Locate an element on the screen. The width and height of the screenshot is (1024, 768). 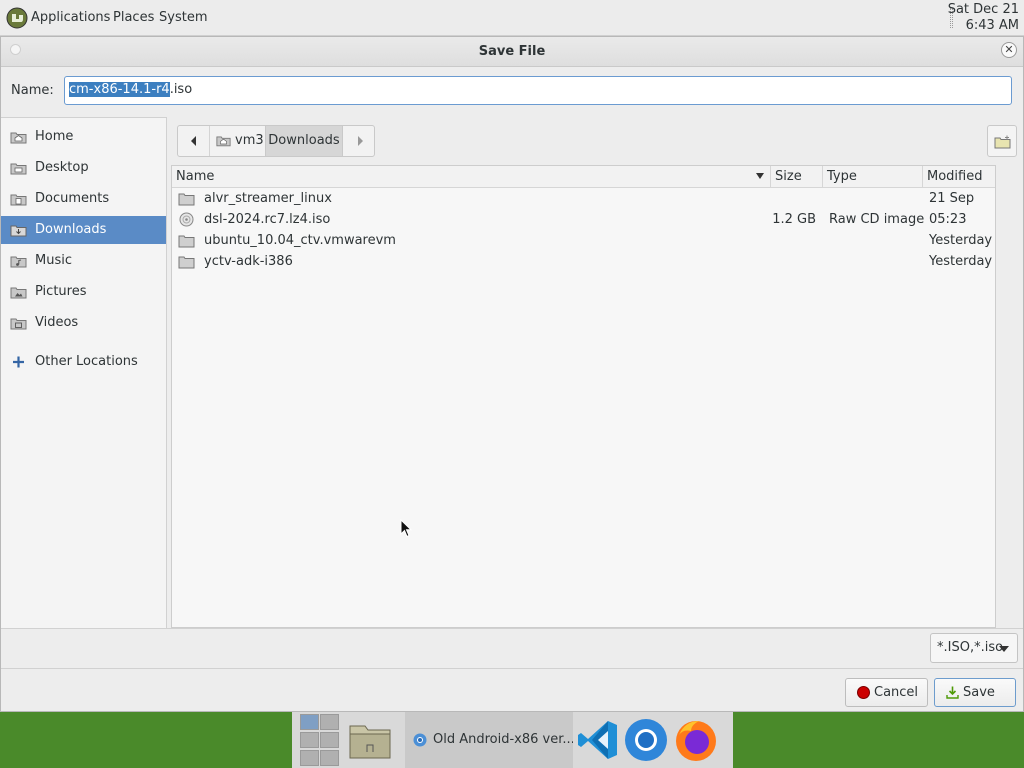
file-name: alvr_streamer_linux is located at coordinates (268, 198).